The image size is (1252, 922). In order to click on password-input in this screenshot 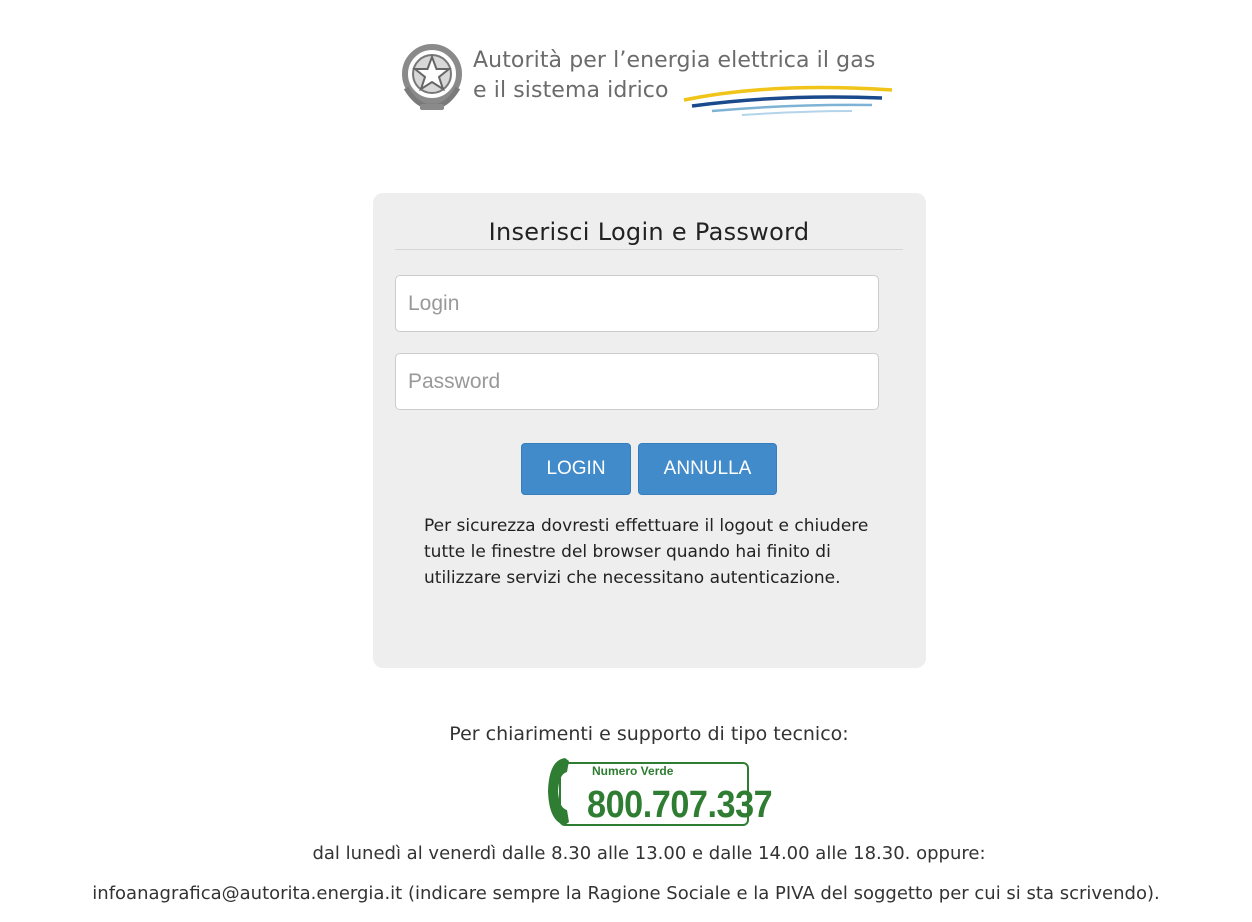, I will do `click(637, 381)`.